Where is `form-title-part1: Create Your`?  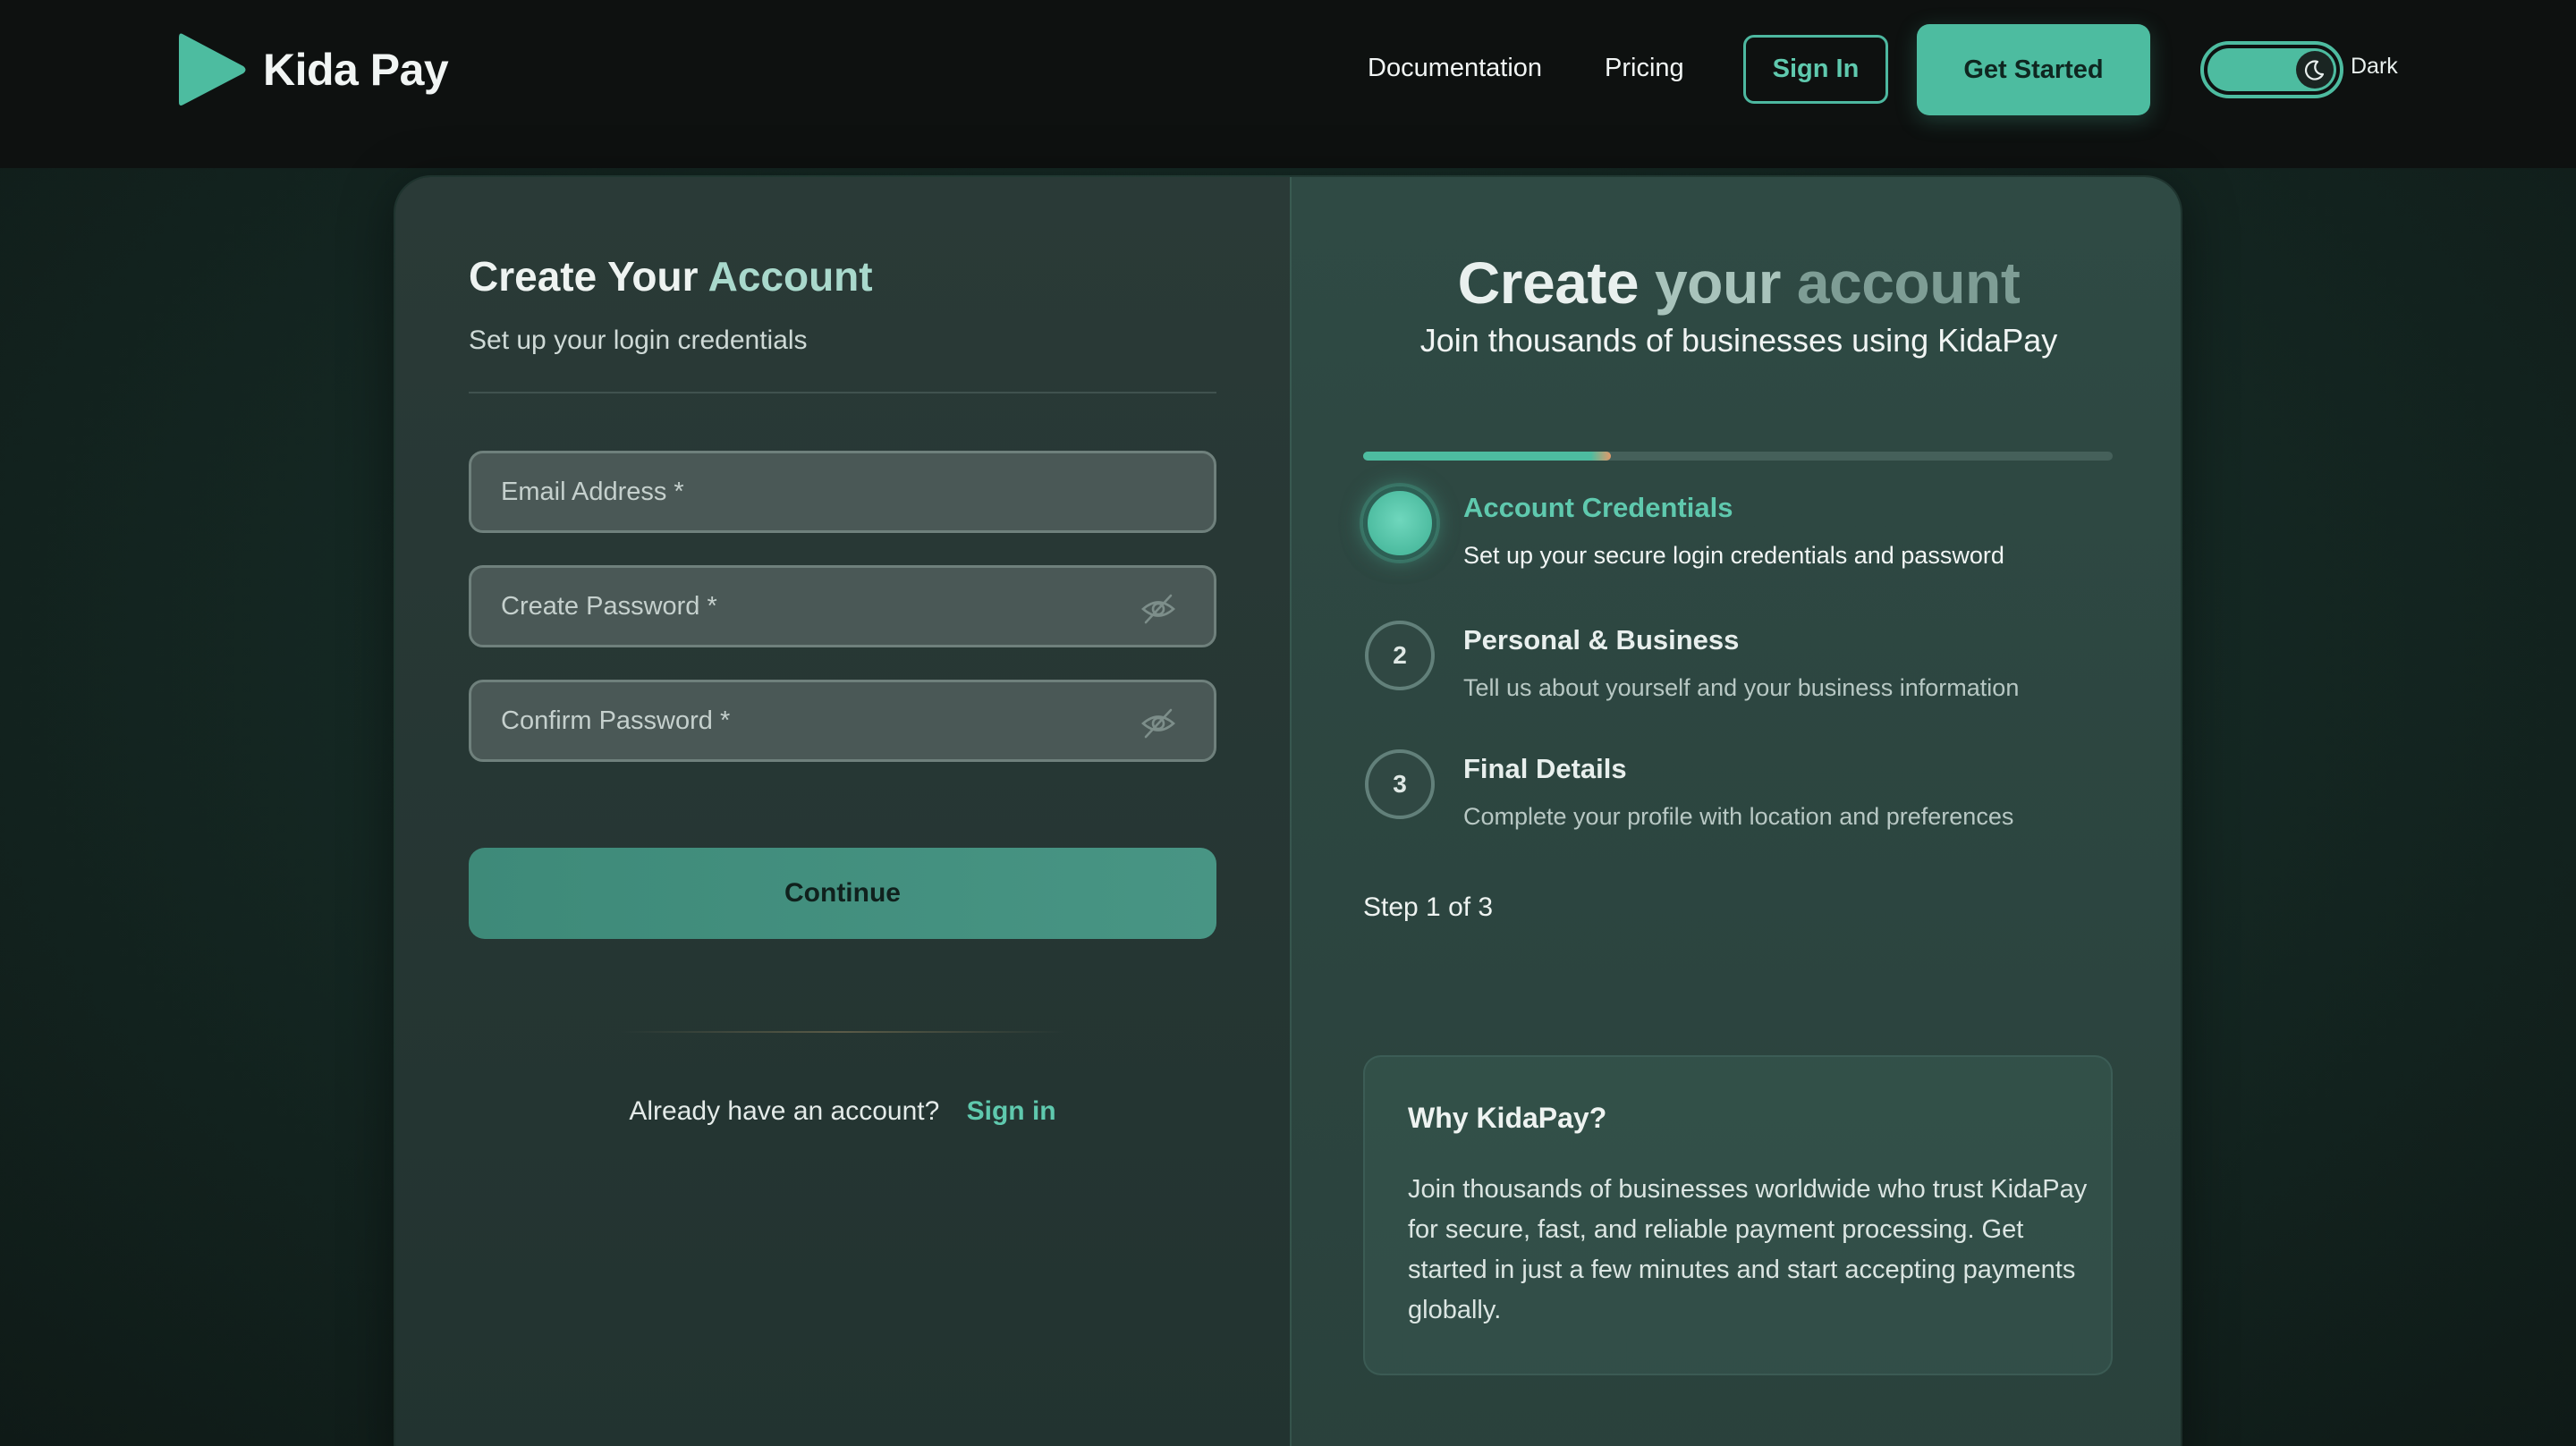
form-title-part1: Create Your is located at coordinates (584, 276).